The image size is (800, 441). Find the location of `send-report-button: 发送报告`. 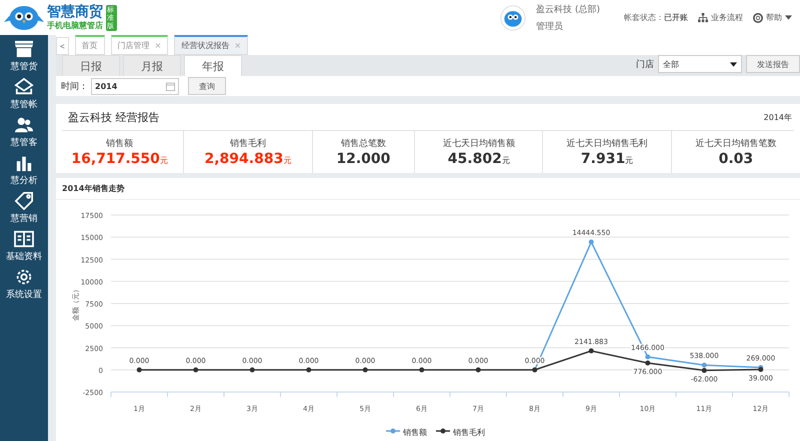

send-report-button: 发送报告 is located at coordinates (773, 64).